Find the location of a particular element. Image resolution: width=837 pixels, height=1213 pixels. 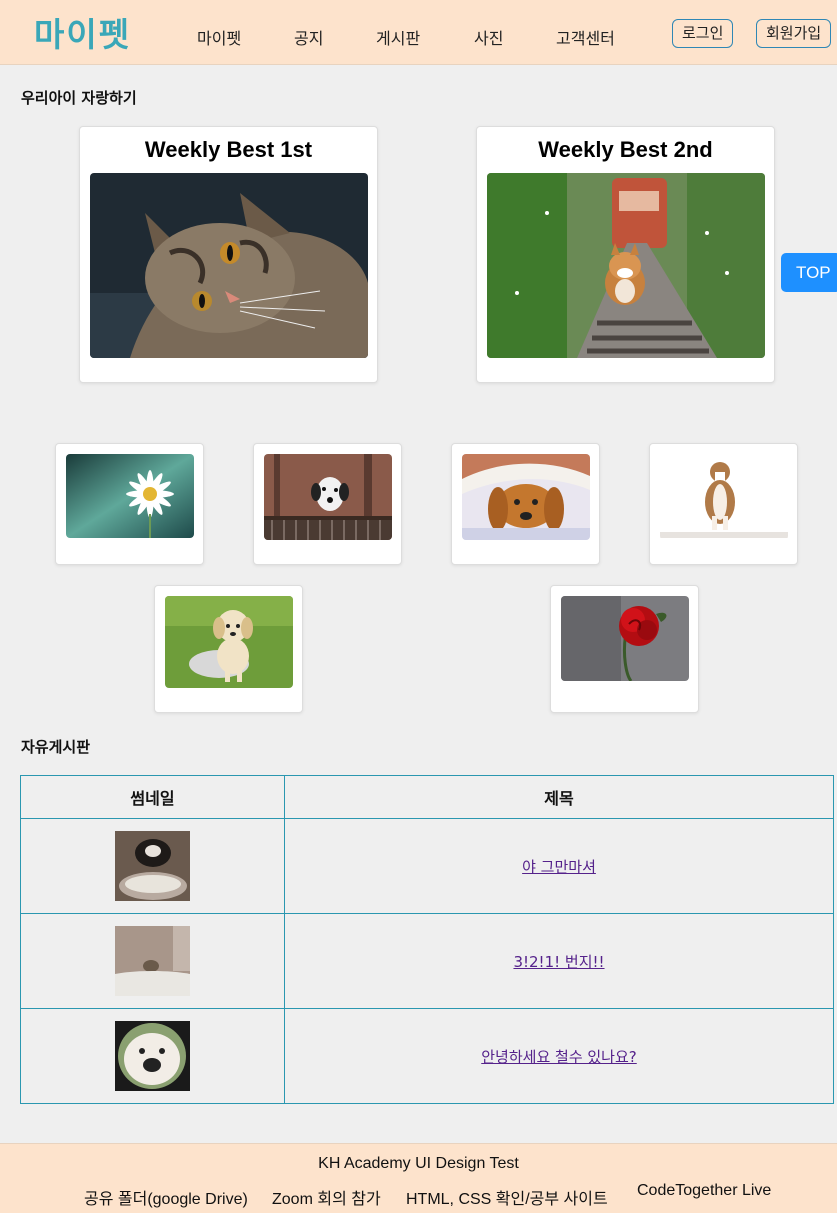

table-row: 야 그만마셔 is located at coordinates (427, 865).